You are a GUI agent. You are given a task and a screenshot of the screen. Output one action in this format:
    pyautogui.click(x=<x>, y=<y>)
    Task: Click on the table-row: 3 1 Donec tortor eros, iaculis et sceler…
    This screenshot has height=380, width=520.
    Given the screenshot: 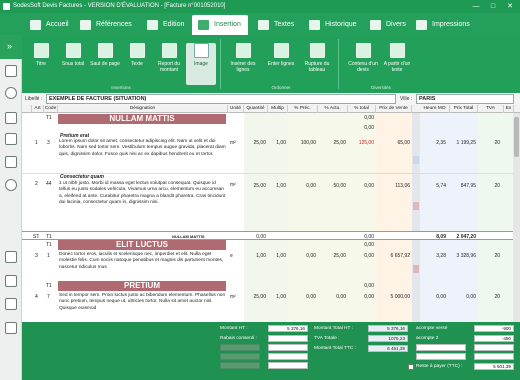 What is the action you would take?
    pyautogui.click(x=271, y=265)
    